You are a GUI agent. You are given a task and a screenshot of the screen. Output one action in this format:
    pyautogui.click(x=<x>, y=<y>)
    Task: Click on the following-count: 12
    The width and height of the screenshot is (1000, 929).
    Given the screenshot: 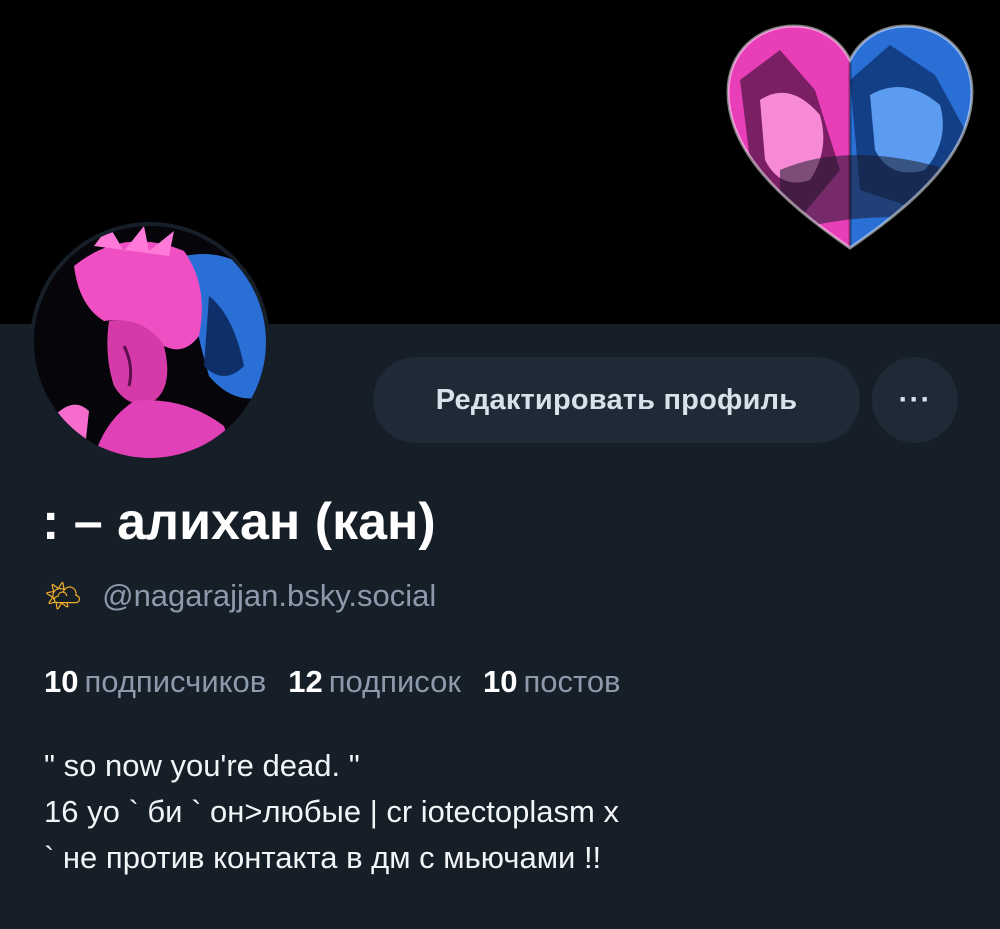 What is the action you would take?
    pyautogui.click(x=305, y=681)
    